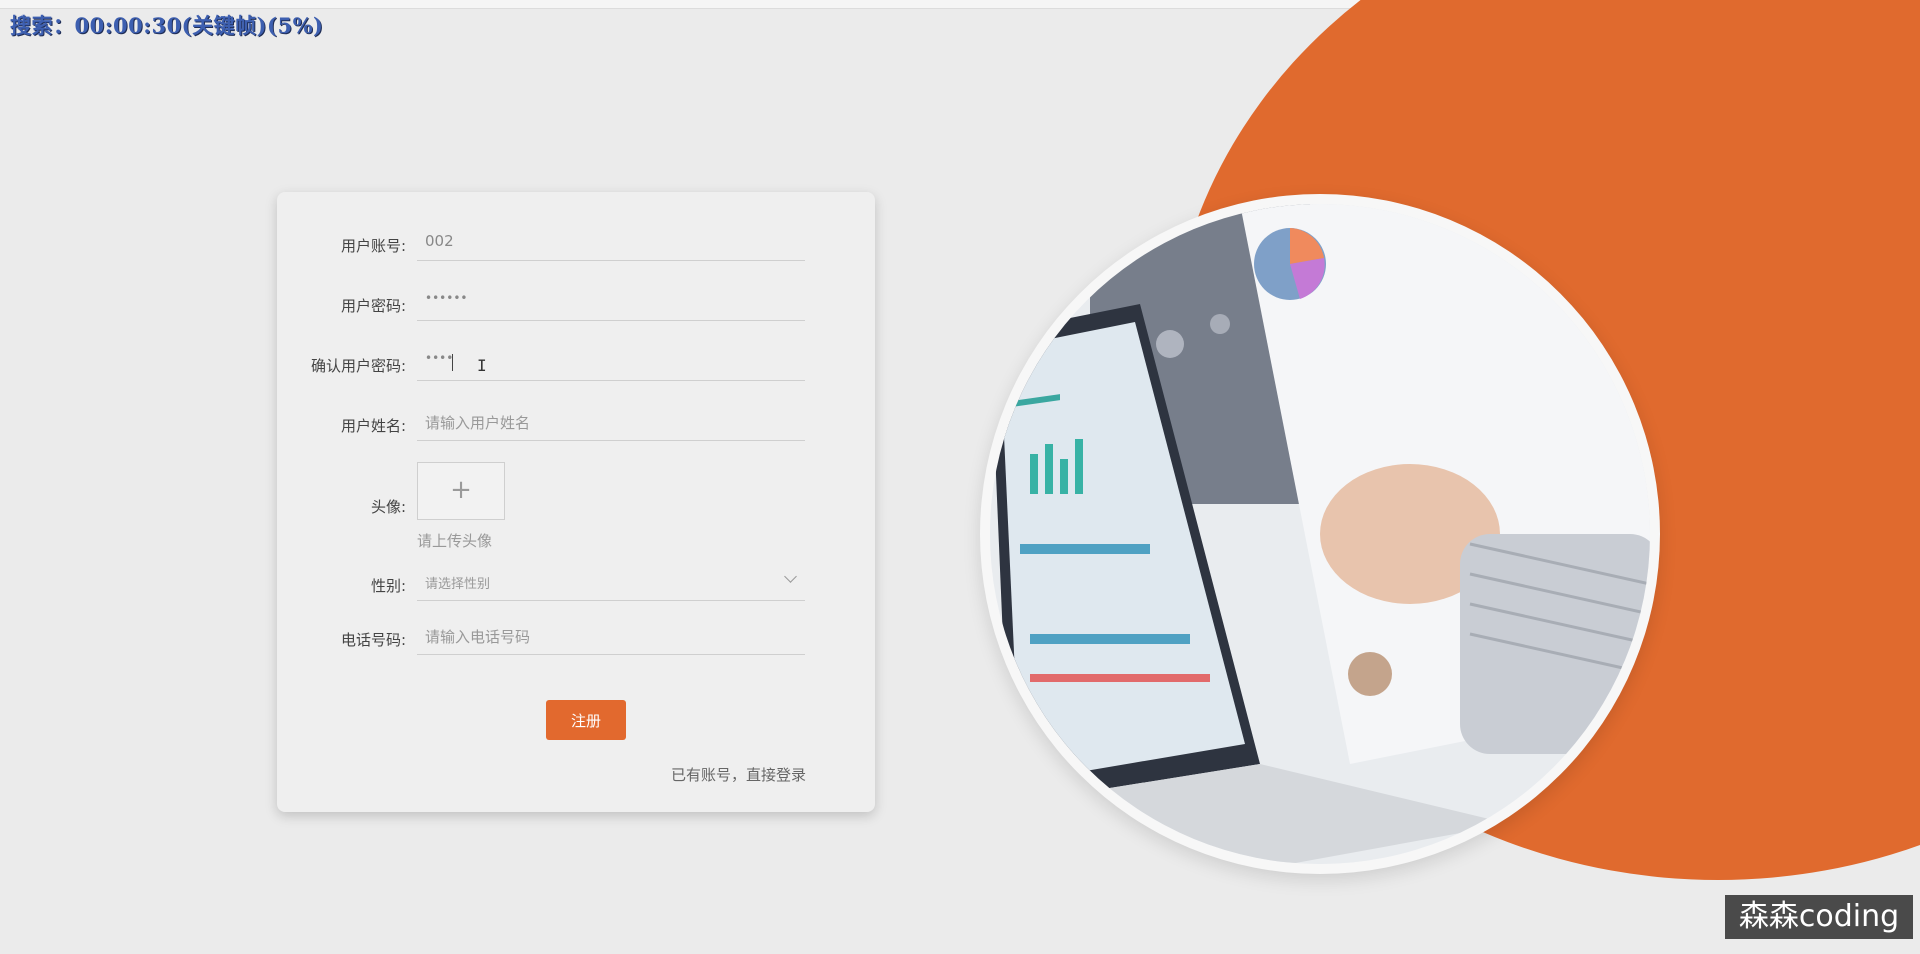  What do you see at coordinates (611, 361) in the screenshot?
I see `confirm-password-input: •••• I` at bounding box center [611, 361].